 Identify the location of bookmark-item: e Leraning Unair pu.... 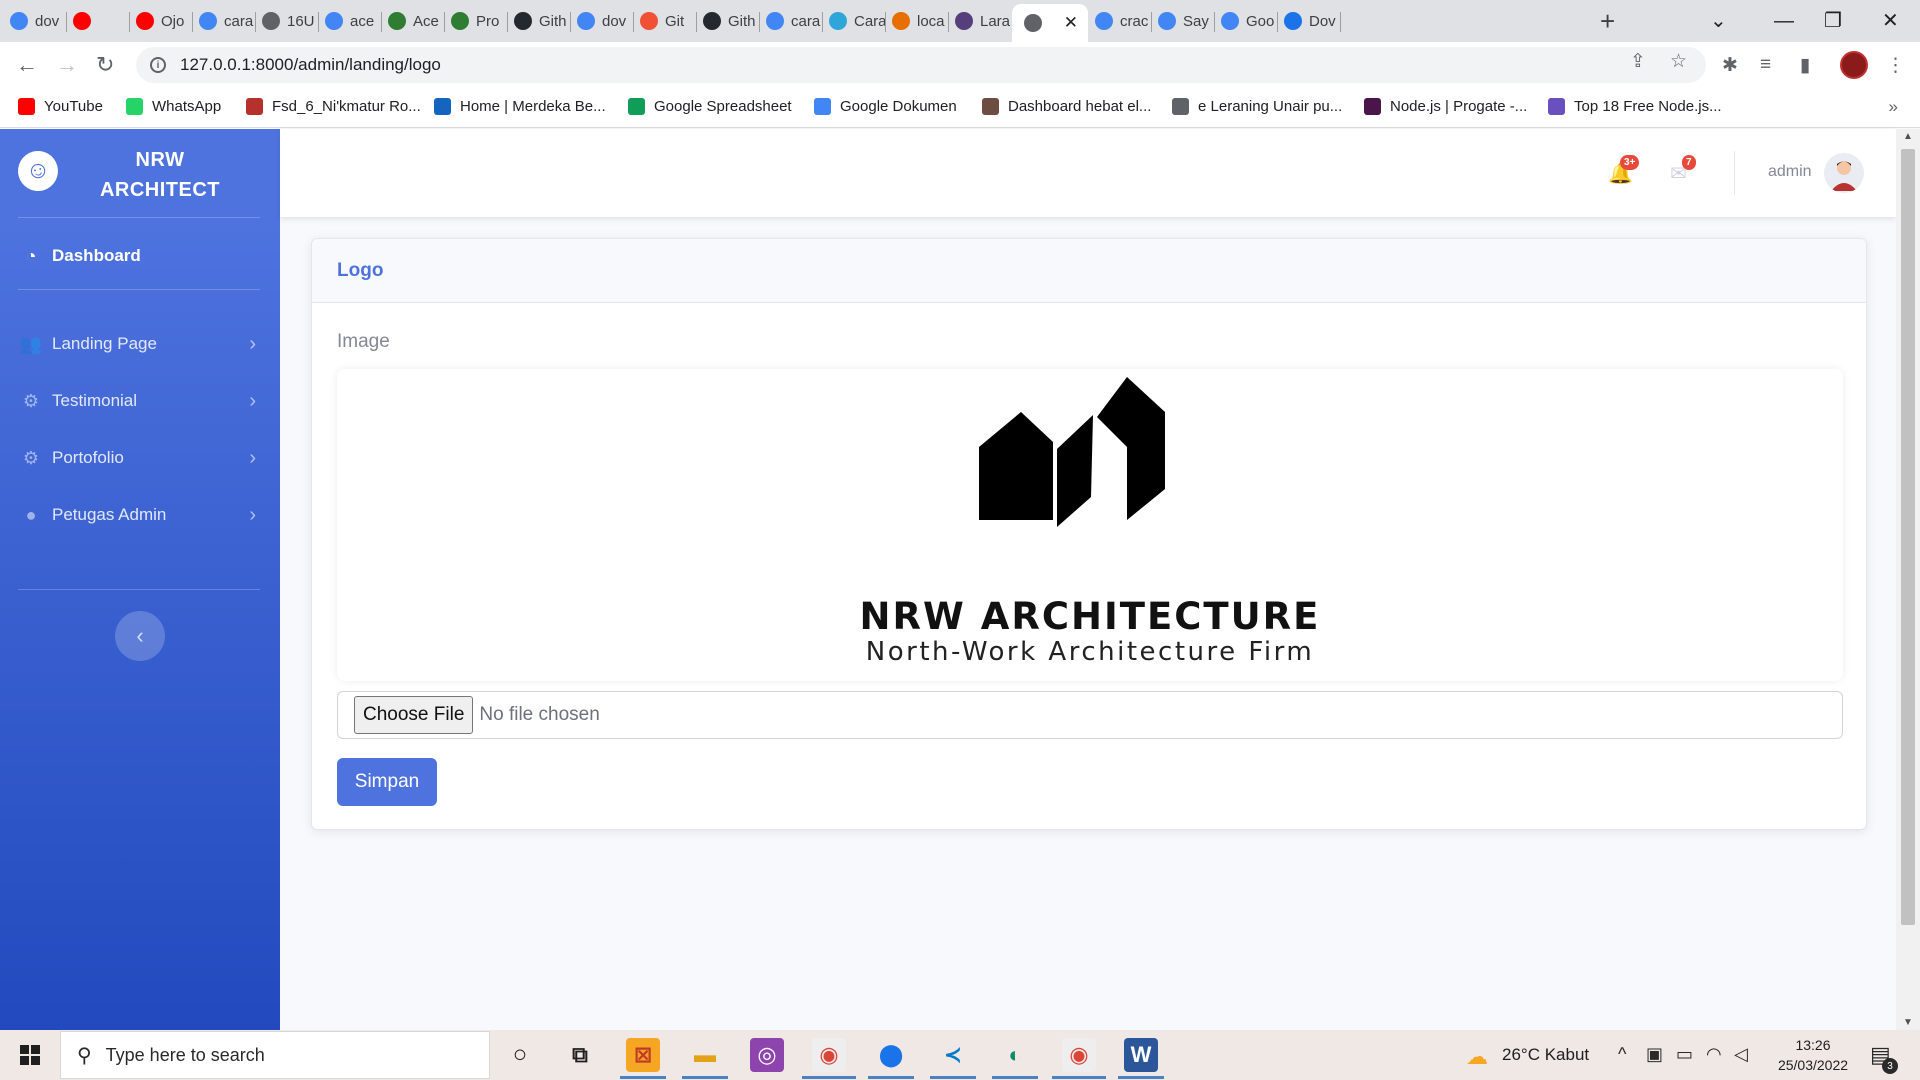
(1257, 106).